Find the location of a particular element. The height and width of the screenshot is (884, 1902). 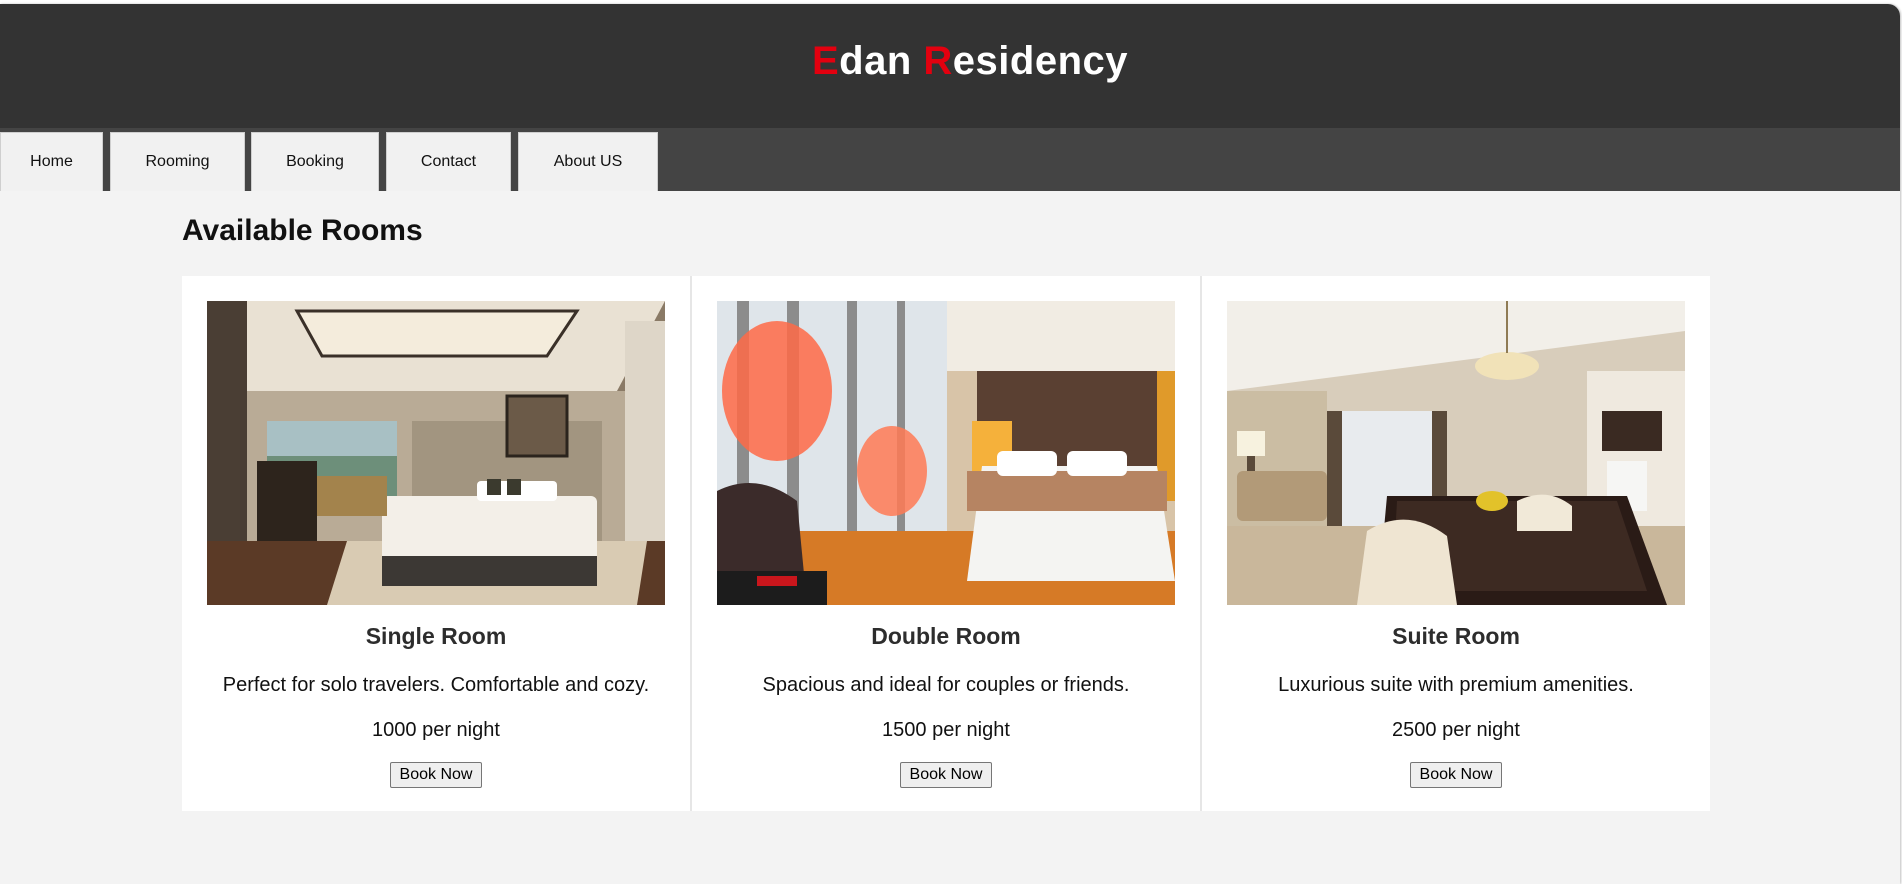

nav-home: Home is located at coordinates (51, 161).